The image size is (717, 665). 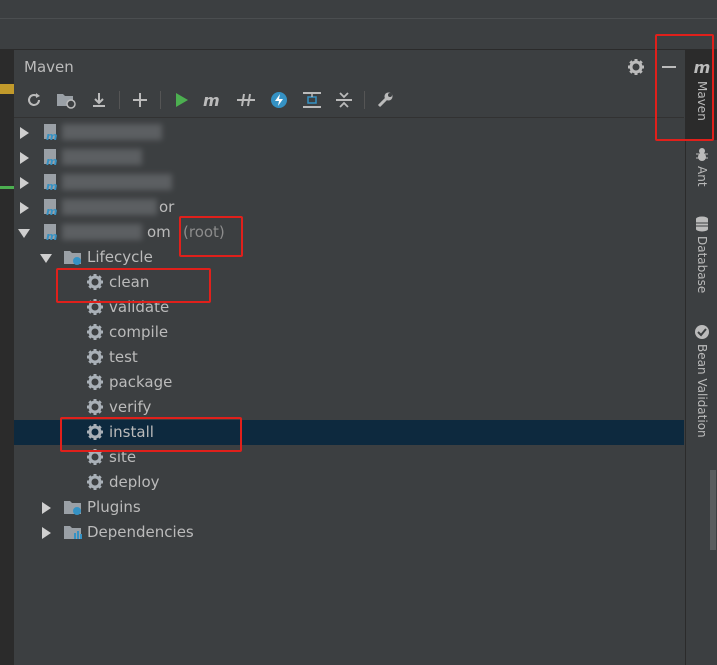 What do you see at coordinates (349, 432) in the screenshot?
I see `lifecycle-goal-install: install` at bounding box center [349, 432].